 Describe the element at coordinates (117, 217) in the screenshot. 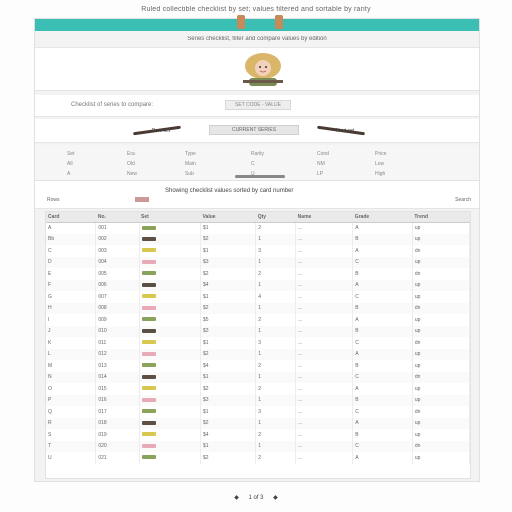

I see `column-header: No.` at that location.